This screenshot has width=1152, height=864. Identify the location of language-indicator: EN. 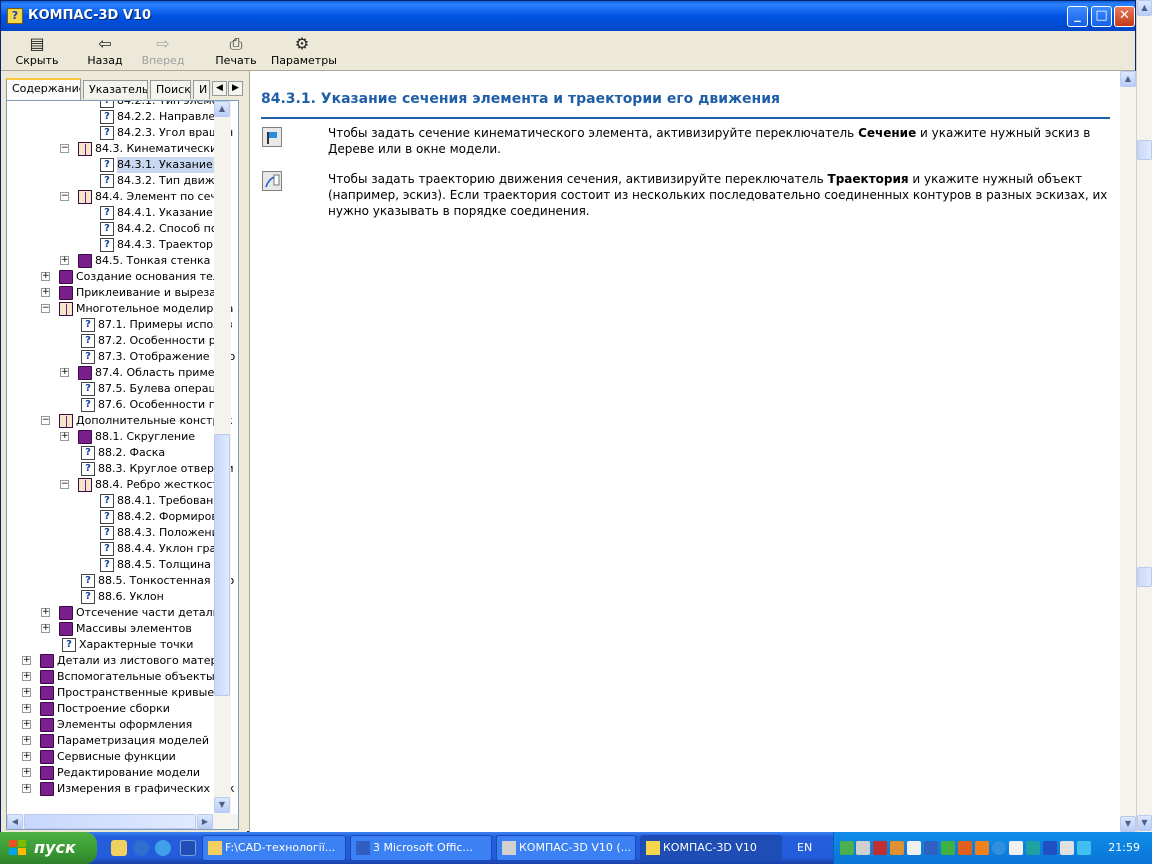
(804, 847).